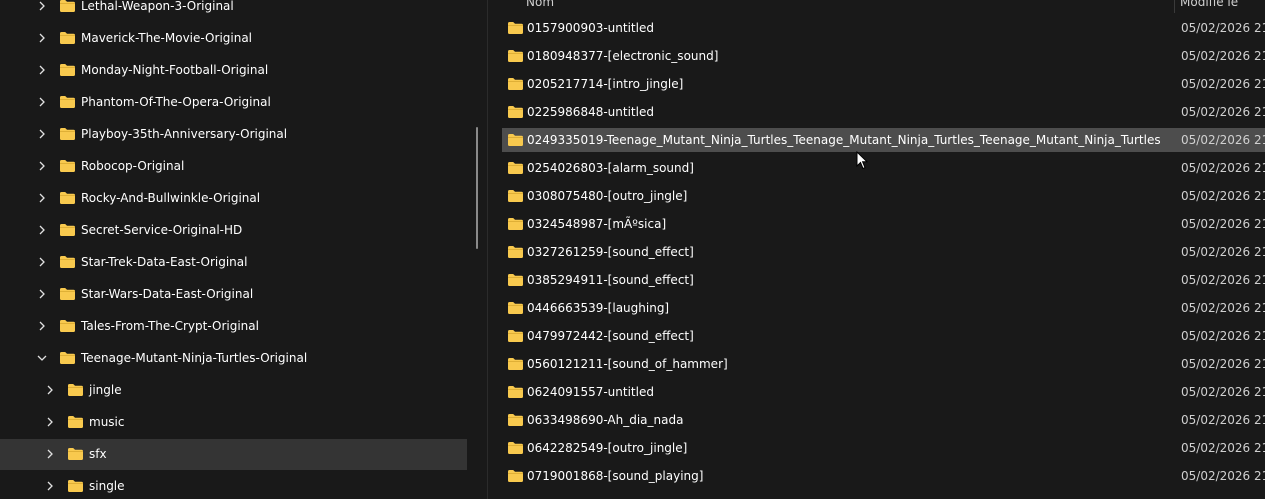 The height and width of the screenshot is (499, 1265). What do you see at coordinates (157, 6) in the screenshot?
I see `nav-item-label: Lethal-Weapon-3-Original` at bounding box center [157, 6].